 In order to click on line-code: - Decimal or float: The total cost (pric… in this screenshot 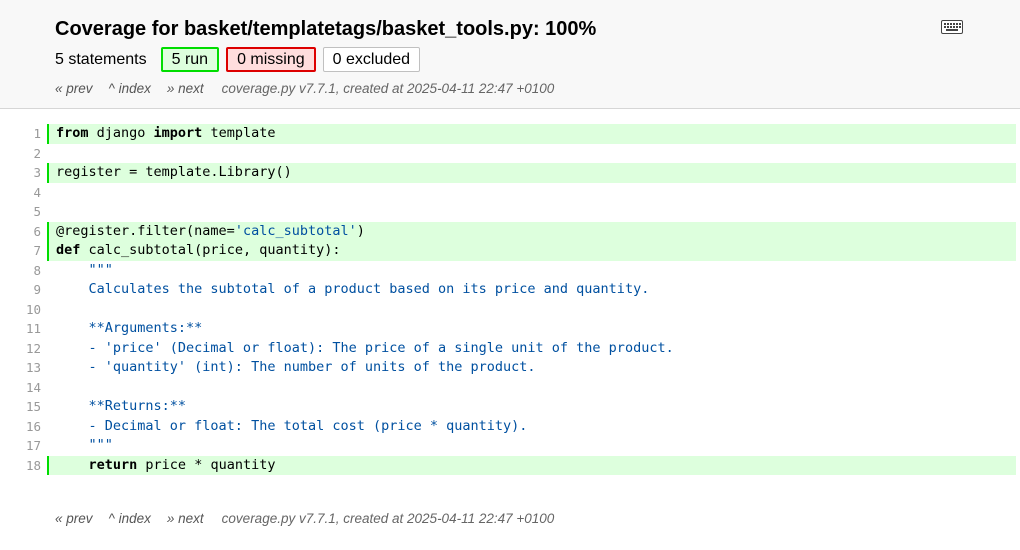, I will do `click(292, 425)`.